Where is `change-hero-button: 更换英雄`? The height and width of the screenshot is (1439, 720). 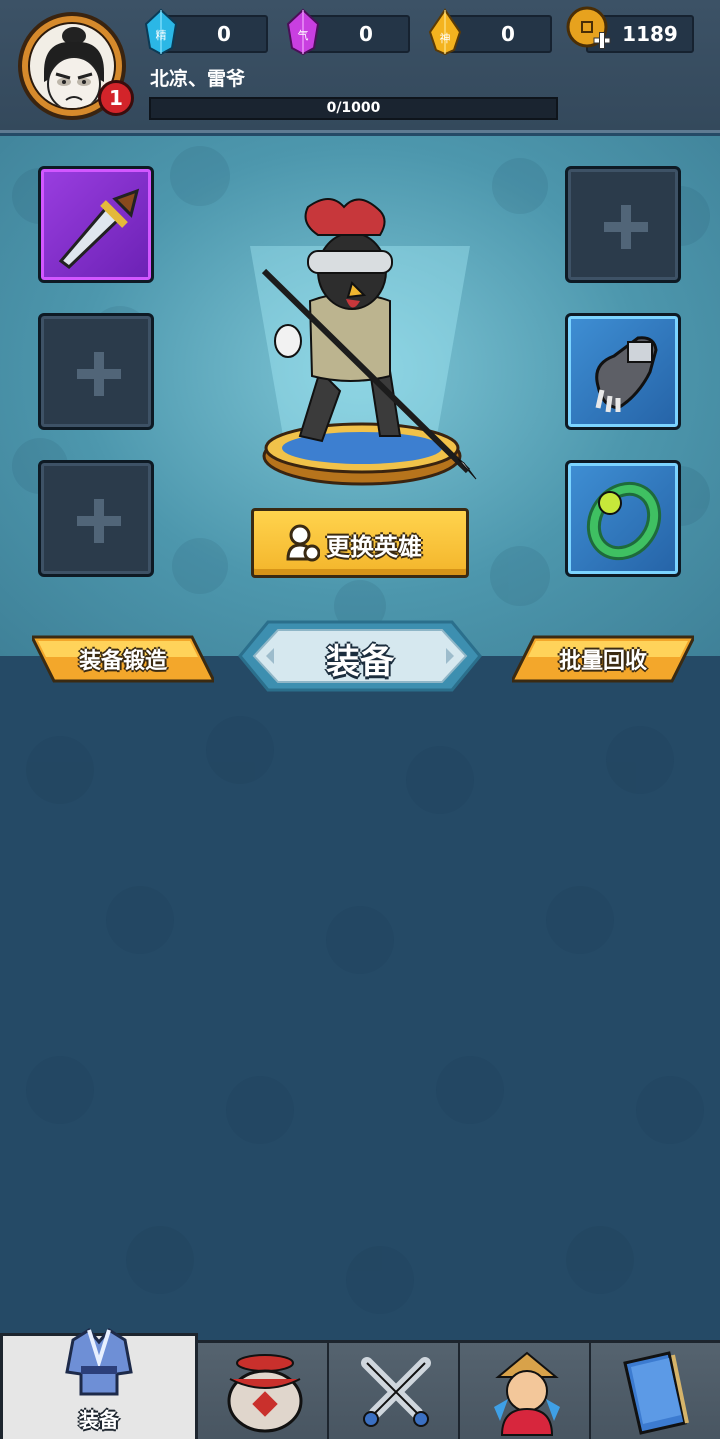
change-hero-button: 更换英雄 is located at coordinates (360, 543).